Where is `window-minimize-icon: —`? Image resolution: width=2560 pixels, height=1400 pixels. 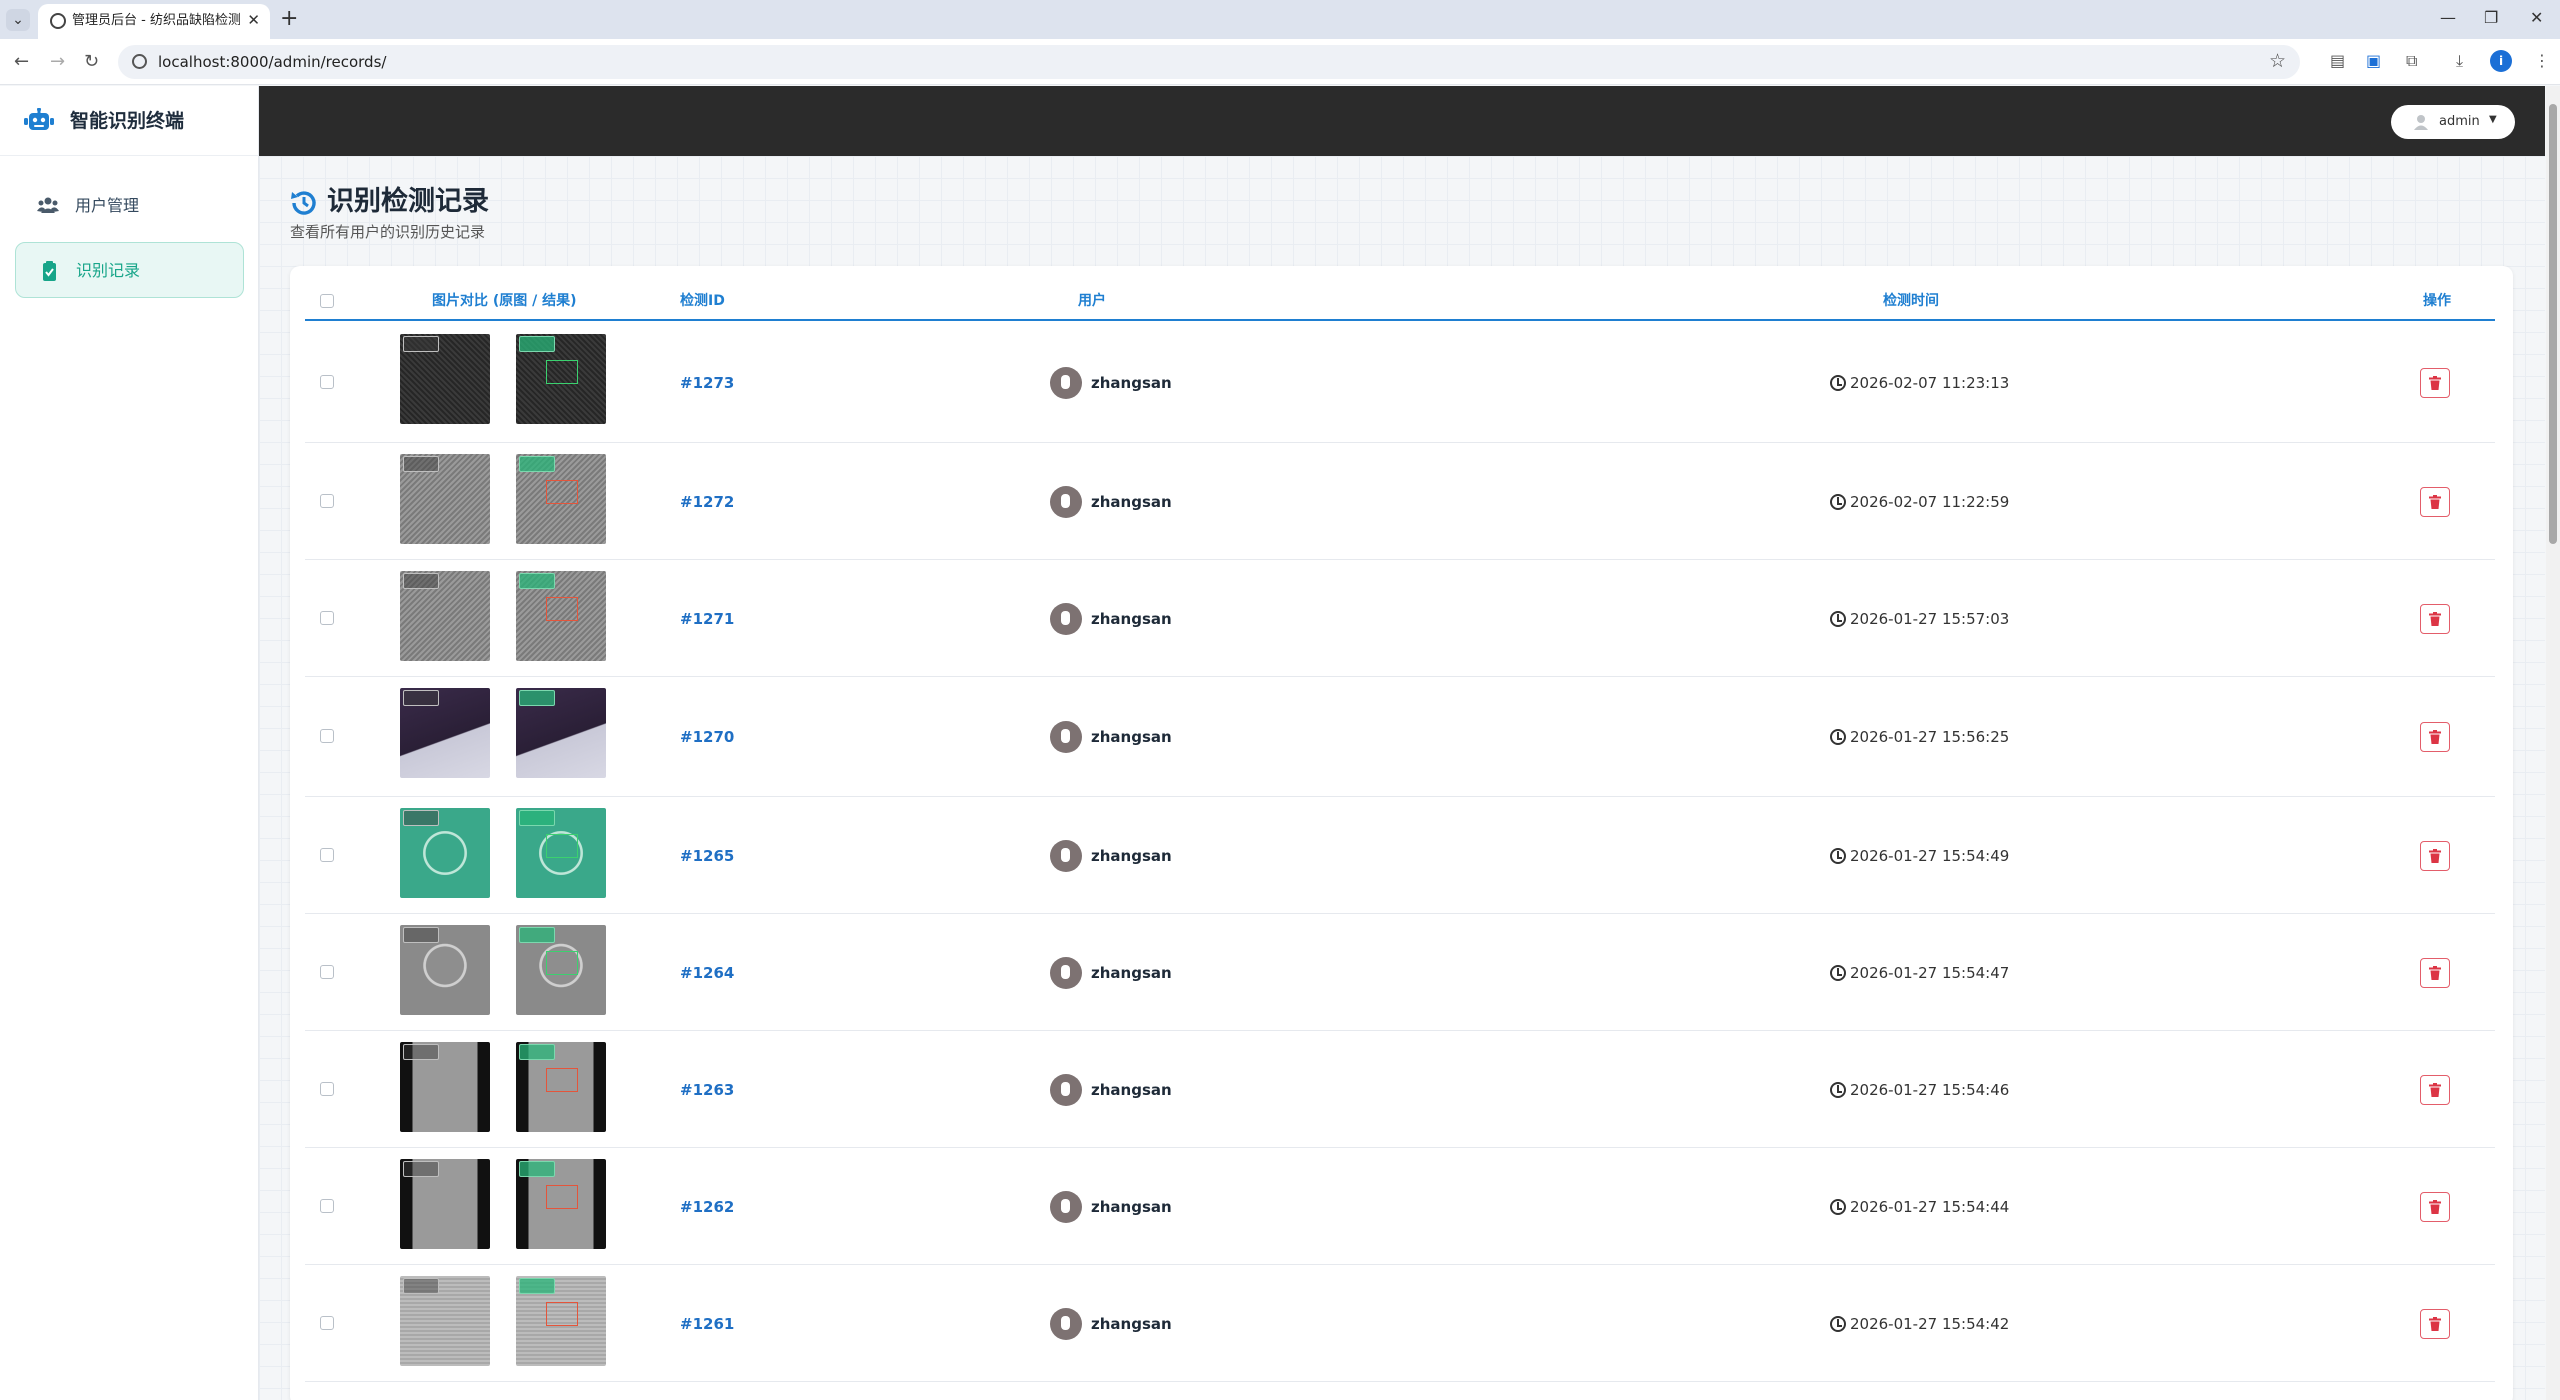 window-minimize-icon: — is located at coordinates (2448, 17).